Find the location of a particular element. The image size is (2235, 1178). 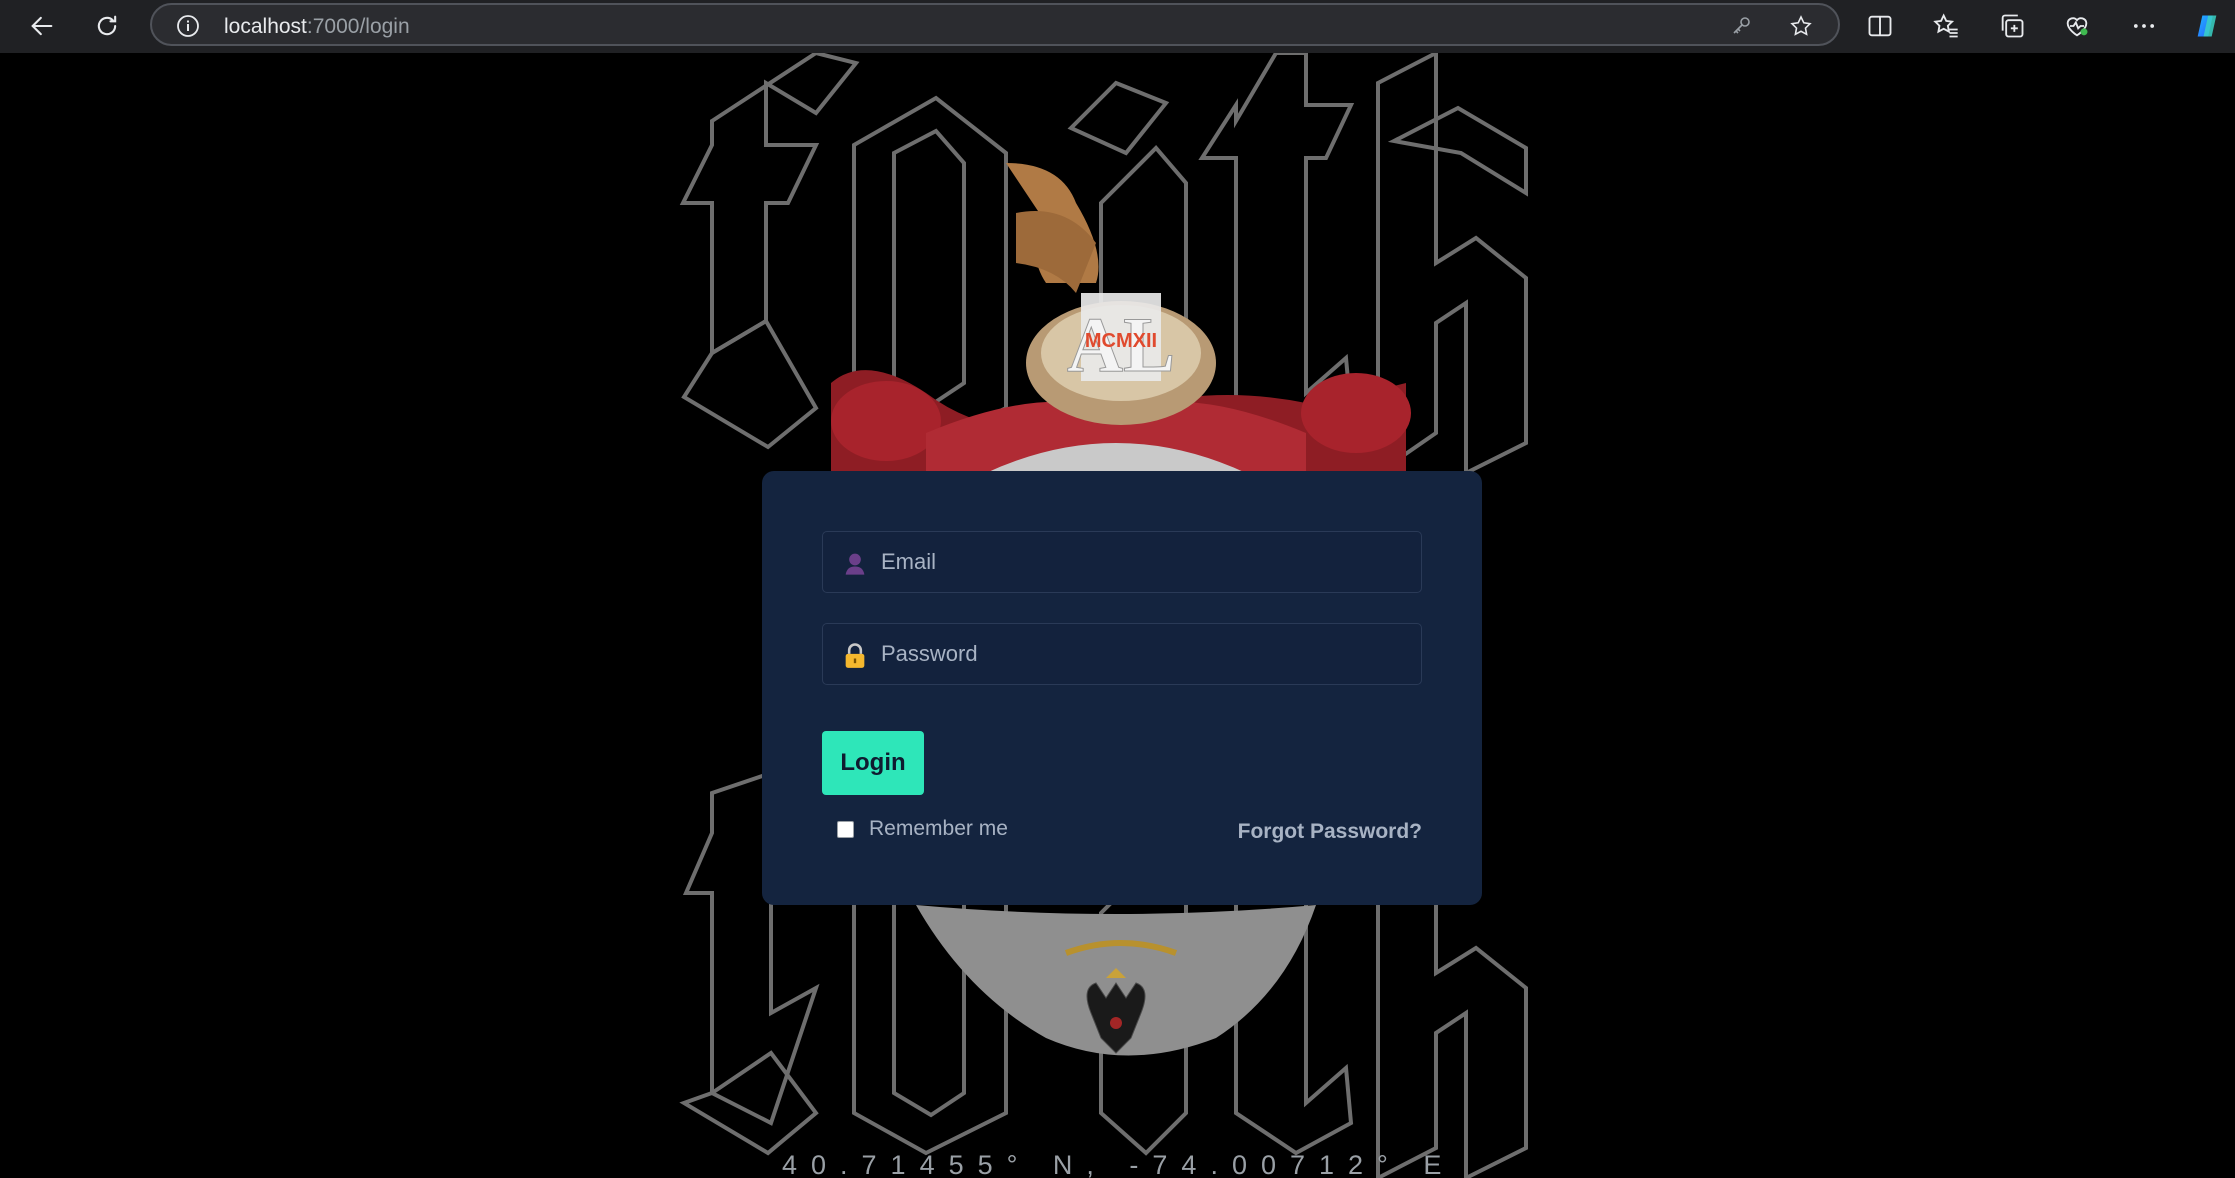

remember-me-label: Remember me is located at coordinates (938, 828).